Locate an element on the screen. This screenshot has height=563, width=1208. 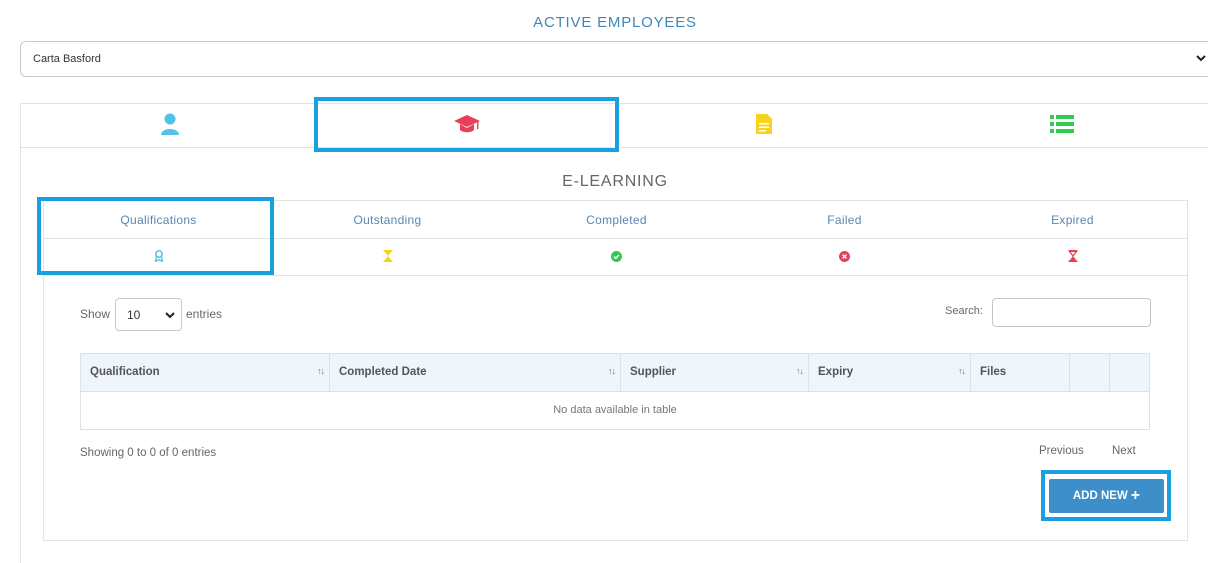
add-new-button: ADD NEW + is located at coordinates (1106, 496).